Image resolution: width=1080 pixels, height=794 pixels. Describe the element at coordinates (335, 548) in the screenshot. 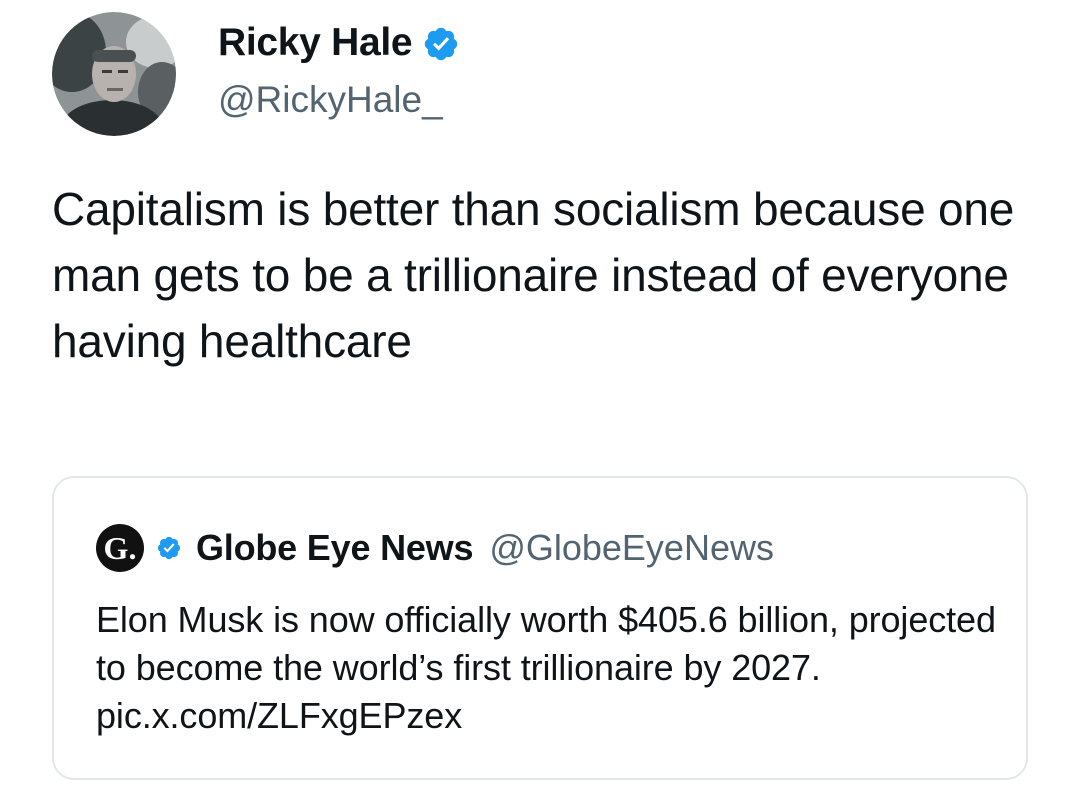

I see `quoted-author-display-name: Globe Eye News` at that location.